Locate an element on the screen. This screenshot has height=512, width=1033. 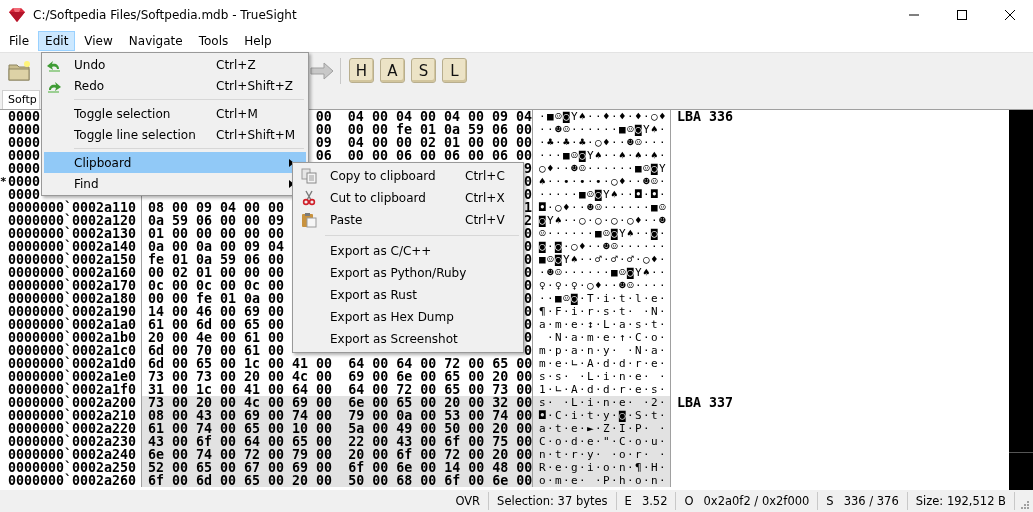
folder-icon is located at coordinates (19, 70).